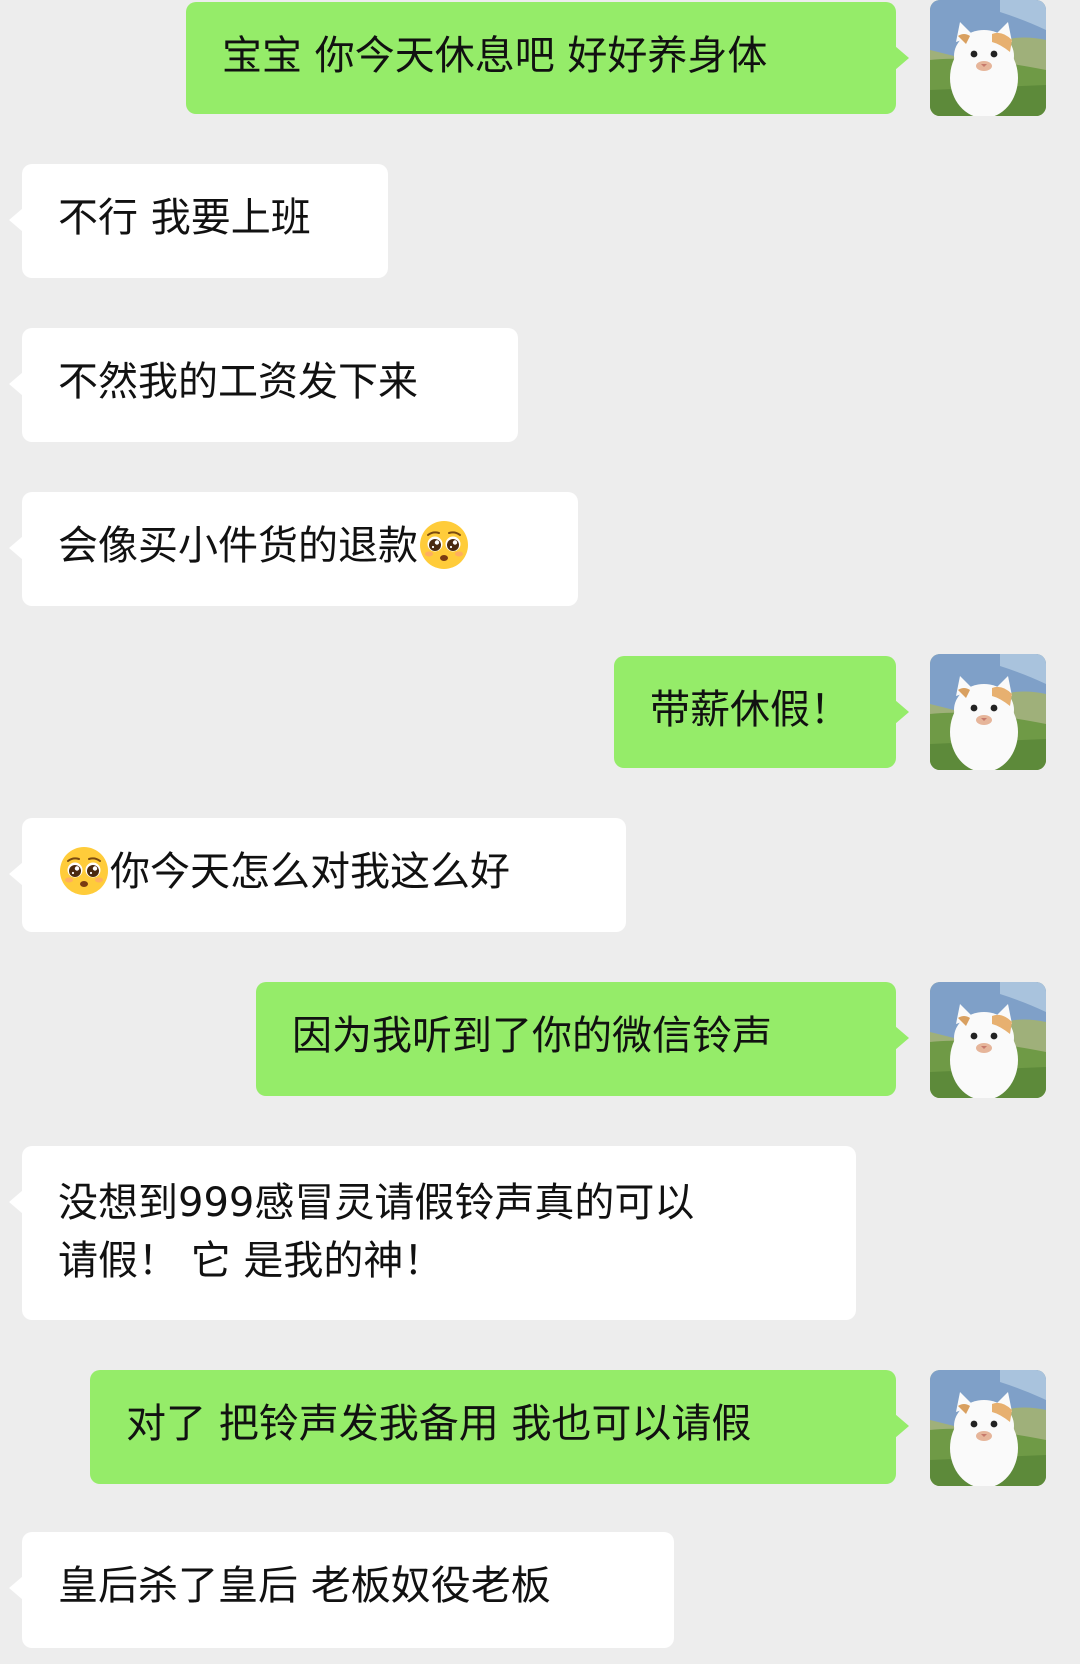 Image resolution: width=1080 pixels, height=1664 pixels. I want to click on chat-bubble-incoming: 没想到999感冒灵请假铃声真的可以 请假！ 它 是我的神！, so click(432, 1233).